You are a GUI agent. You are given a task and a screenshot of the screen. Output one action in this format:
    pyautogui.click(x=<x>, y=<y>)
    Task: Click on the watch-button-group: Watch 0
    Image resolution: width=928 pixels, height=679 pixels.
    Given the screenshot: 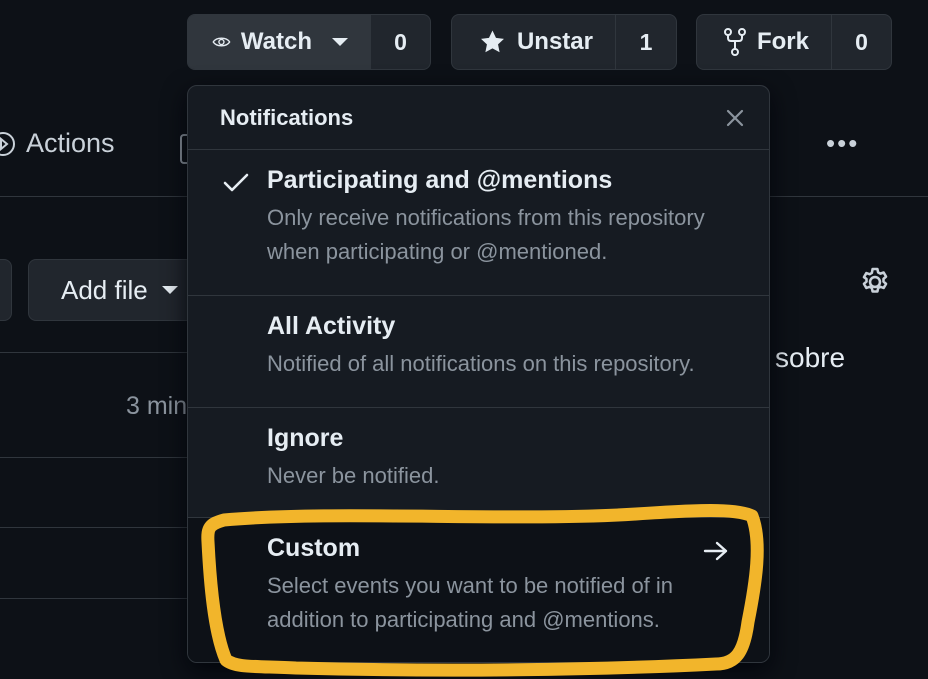 What is the action you would take?
    pyautogui.click(x=309, y=42)
    